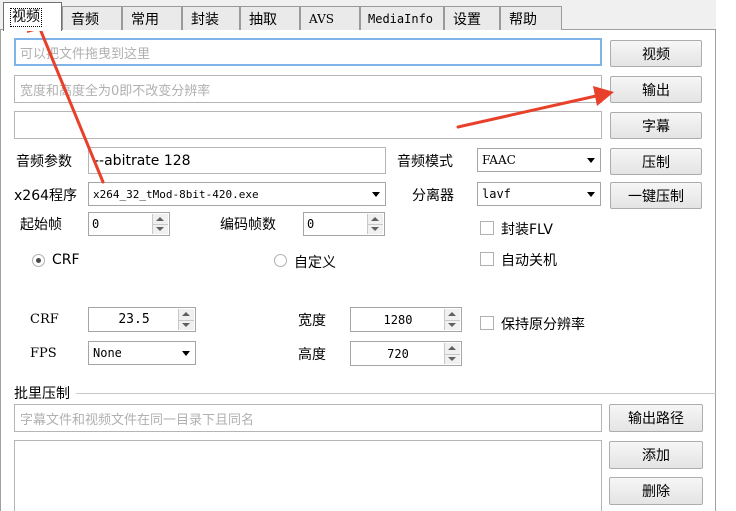 The width and height of the screenshot is (736, 511). Describe the element at coordinates (535, 107) in the screenshot. I see `arrow-to-output-button-icon` at that location.